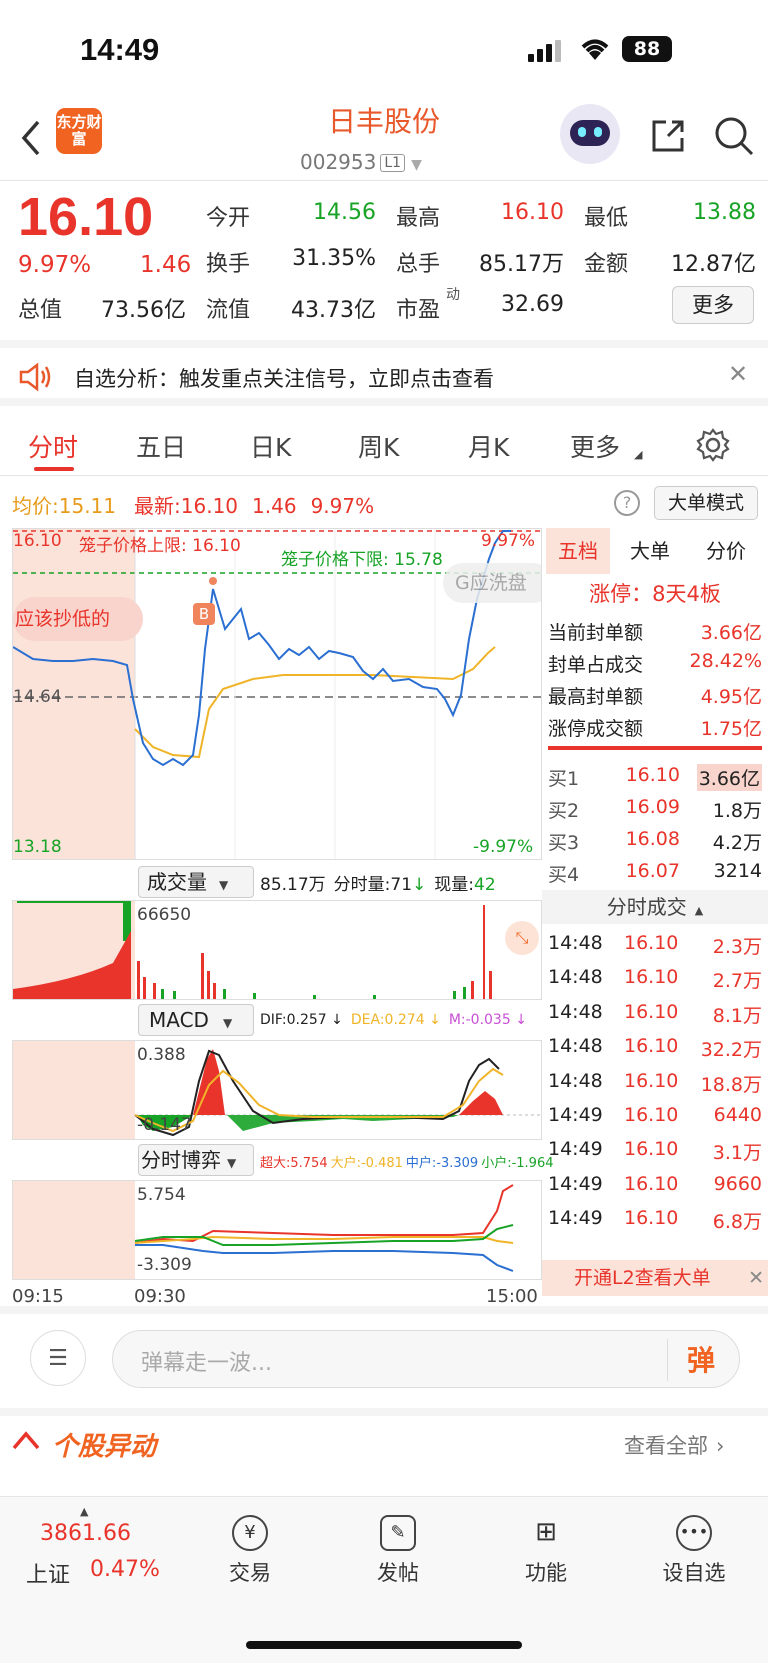  I want to click on ticks-header: 分时成交 ▲, so click(655, 907).